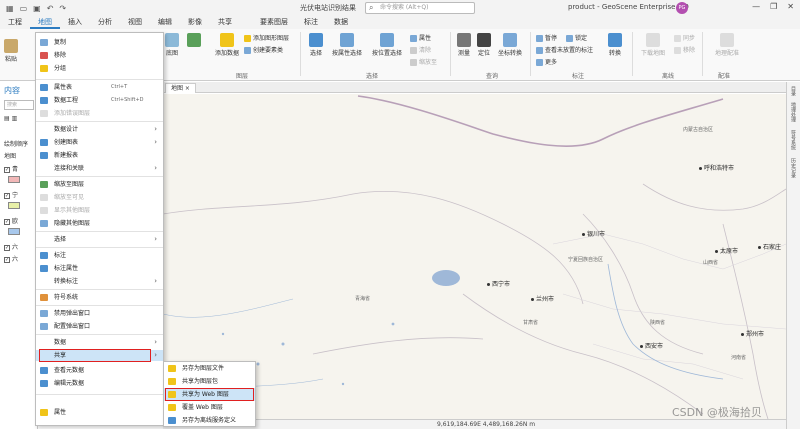 The height and width of the screenshot is (429, 800). I want to click on city-name: 太原市, so click(729, 251).